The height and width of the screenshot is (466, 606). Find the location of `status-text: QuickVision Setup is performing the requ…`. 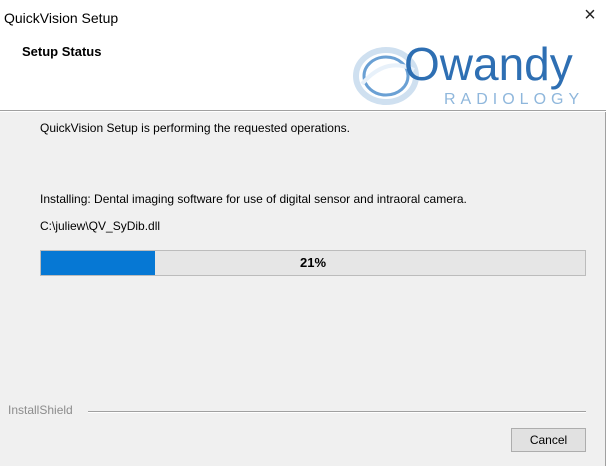

status-text: QuickVision Setup is performing the requ… is located at coordinates (195, 128).